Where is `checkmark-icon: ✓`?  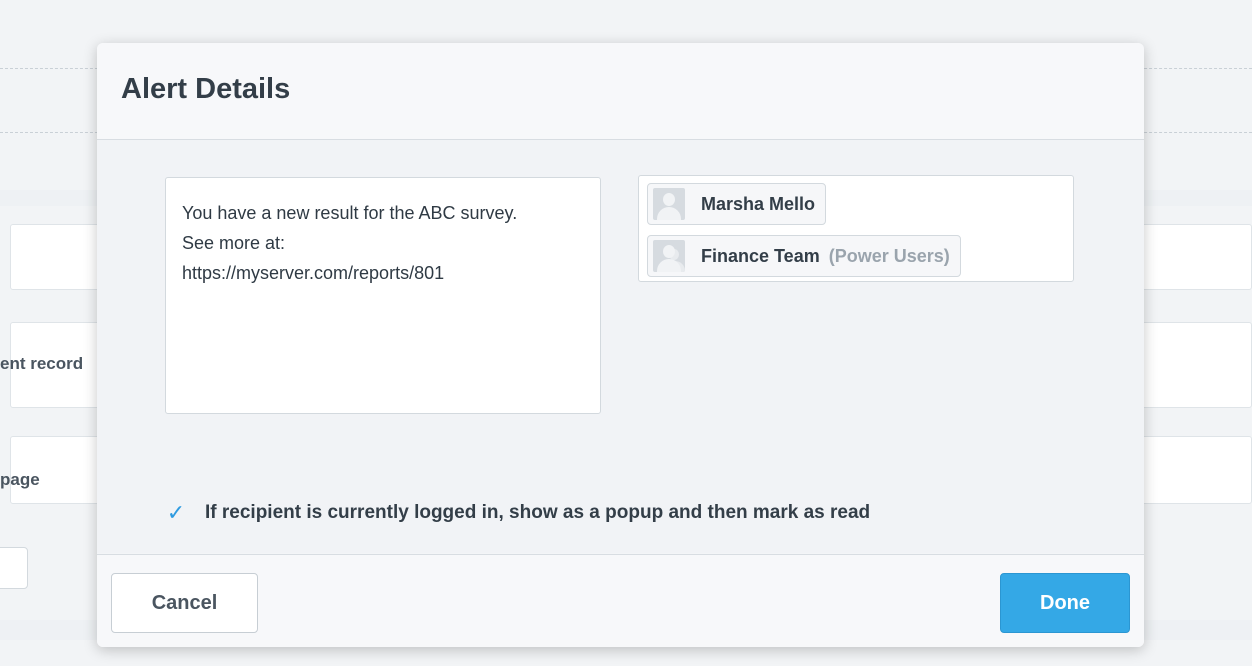 checkmark-icon: ✓ is located at coordinates (176, 512).